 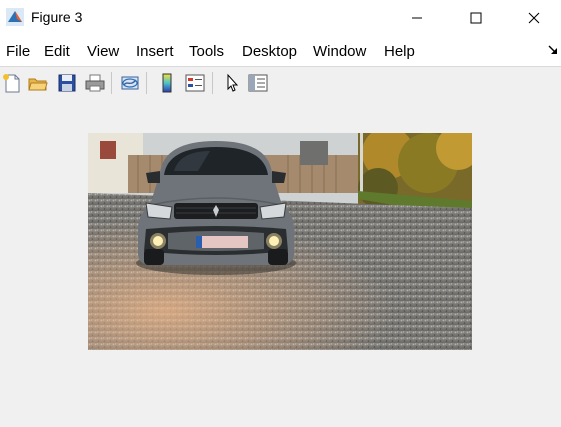 What do you see at coordinates (399, 51) in the screenshot?
I see `menu-help: Help` at bounding box center [399, 51].